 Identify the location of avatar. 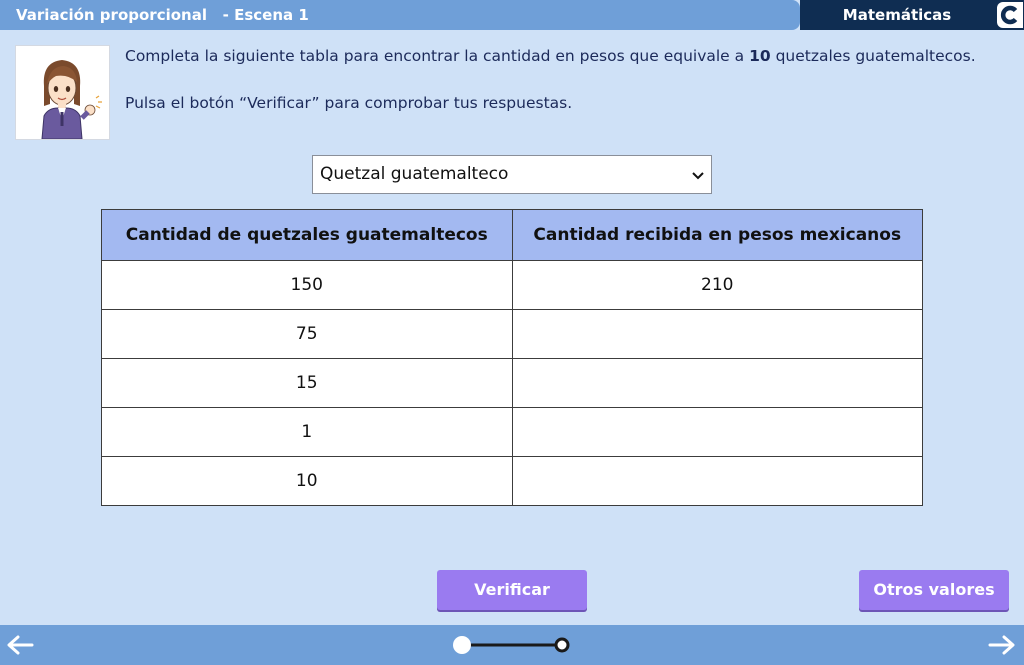
(62, 92).